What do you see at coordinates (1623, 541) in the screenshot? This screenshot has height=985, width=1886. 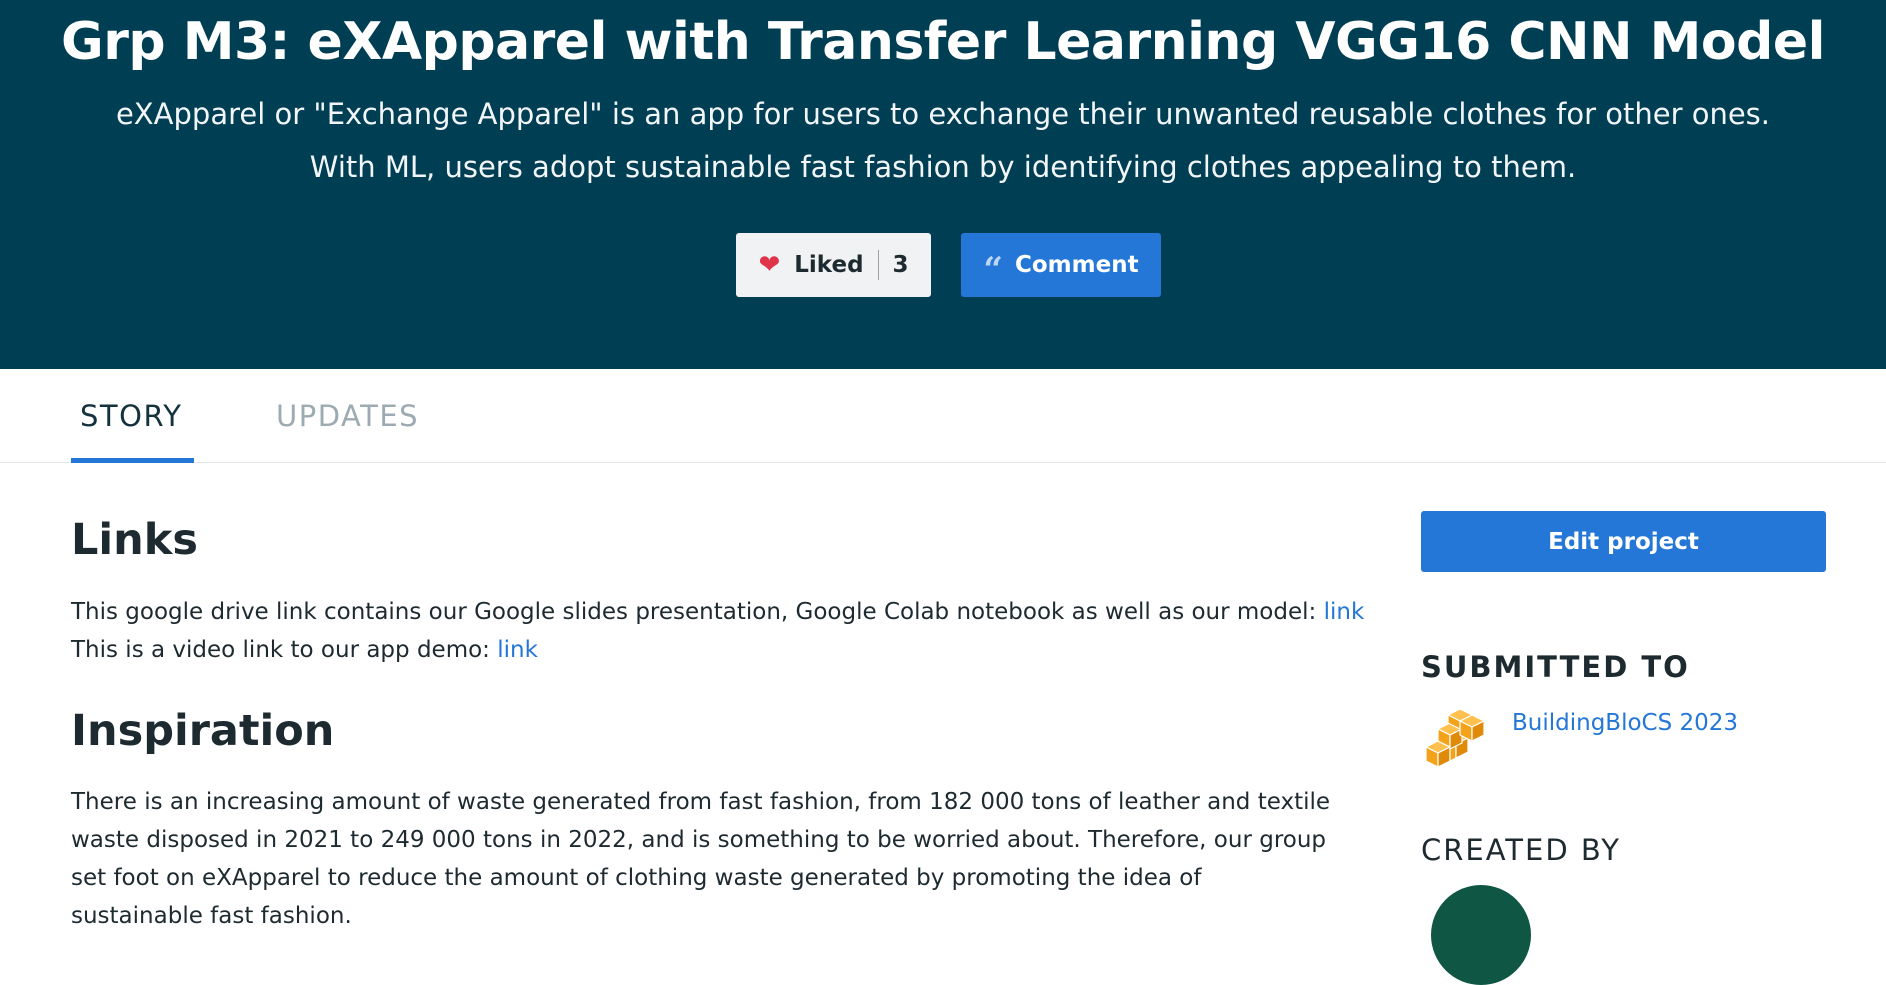 I see `edit-project-button: Edit project` at bounding box center [1623, 541].